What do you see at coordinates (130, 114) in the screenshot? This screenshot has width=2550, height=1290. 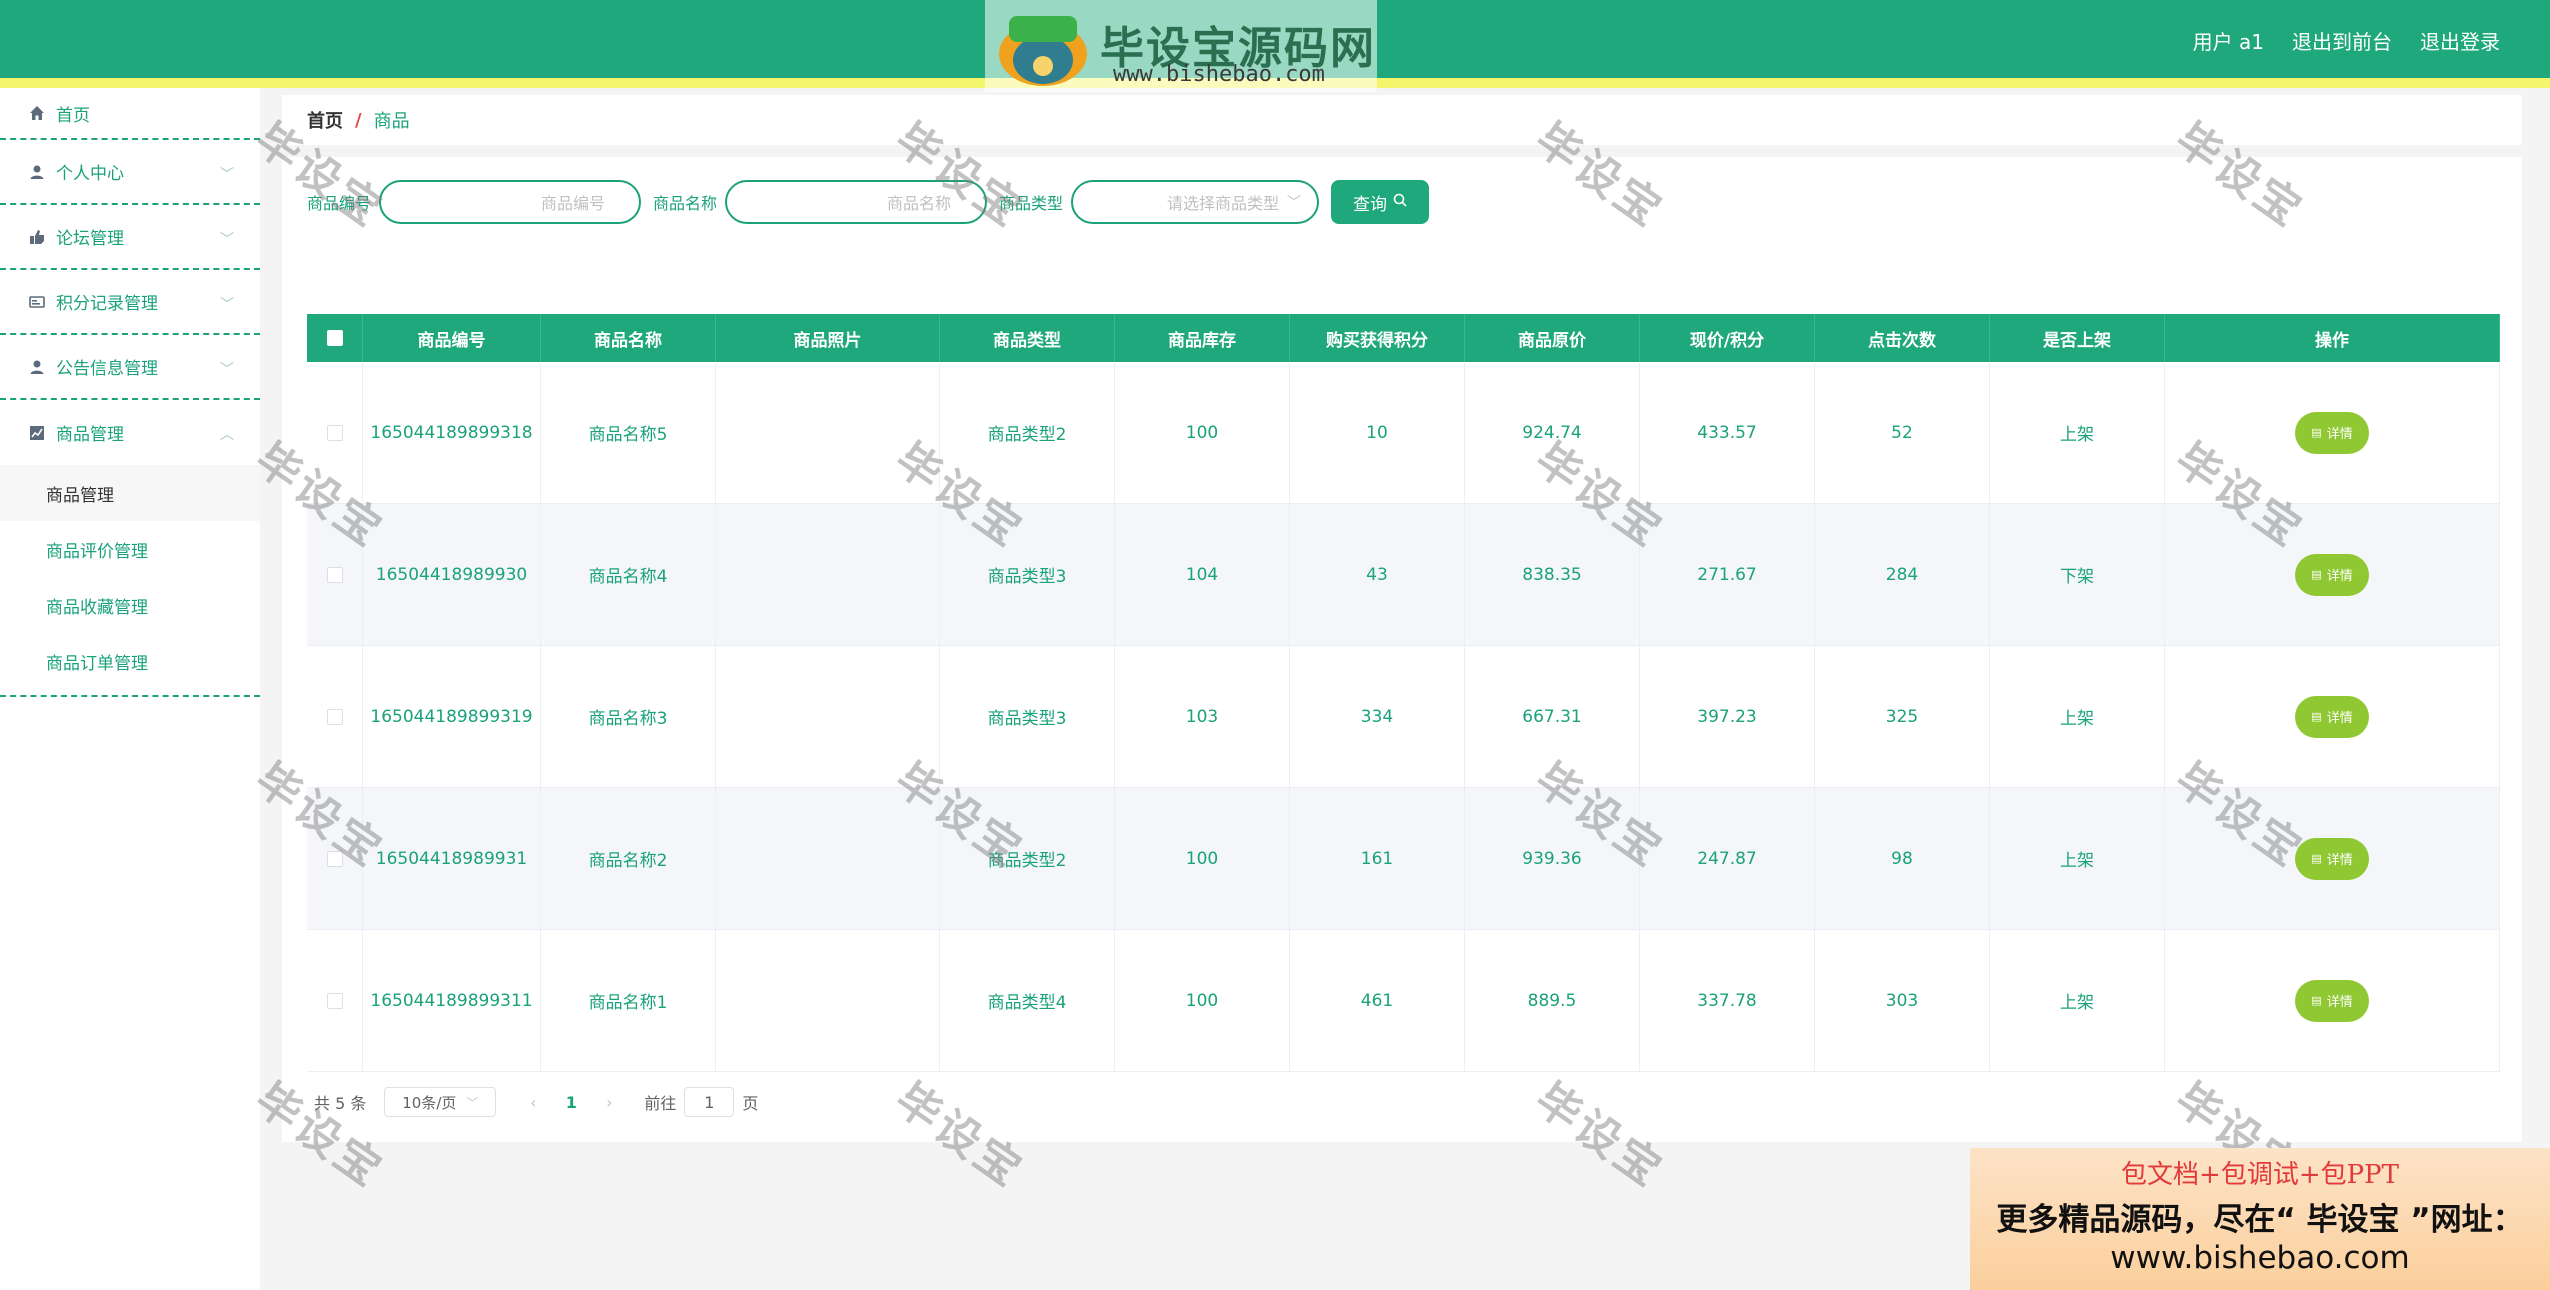 I see `sidebar-item-home: 首页` at bounding box center [130, 114].